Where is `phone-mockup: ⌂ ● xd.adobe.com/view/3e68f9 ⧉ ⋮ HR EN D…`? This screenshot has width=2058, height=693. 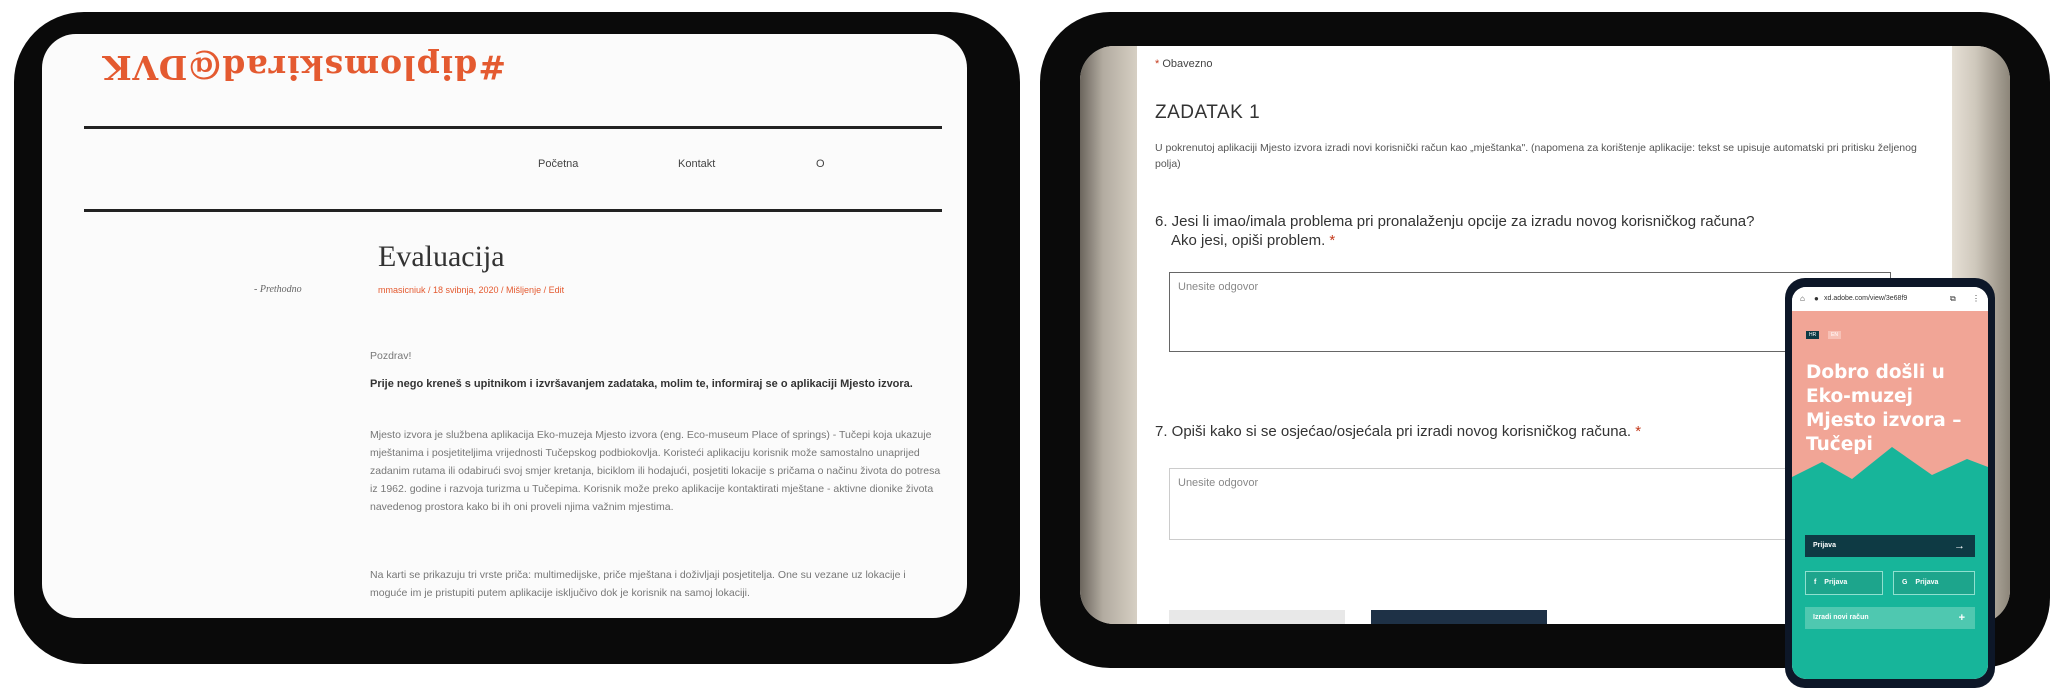 phone-mockup: ⌂ ● xd.adobe.com/view/3e68f9 ⧉ ⋮ HR EN D… is located at coordinates (1890, 483).